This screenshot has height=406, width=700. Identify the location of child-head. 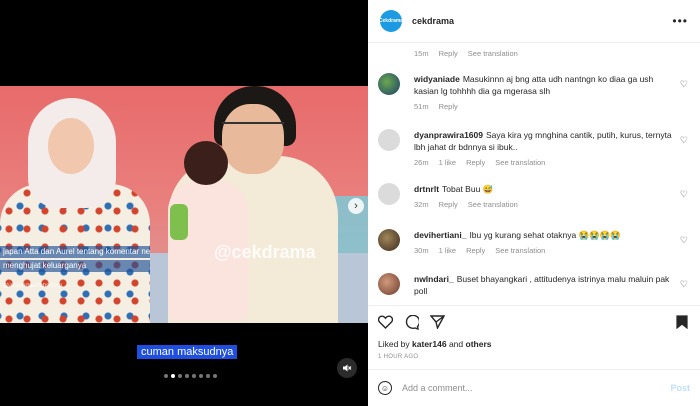
(206, 163).